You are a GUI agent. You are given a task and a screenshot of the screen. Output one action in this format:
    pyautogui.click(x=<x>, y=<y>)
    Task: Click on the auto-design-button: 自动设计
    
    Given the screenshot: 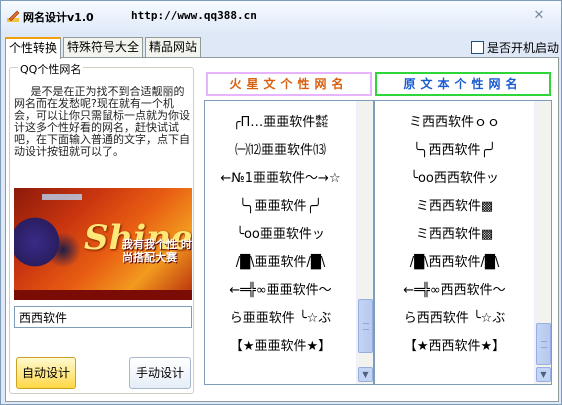 What is the action you would take?
    pyautogui.click(x=46, y=373)
    